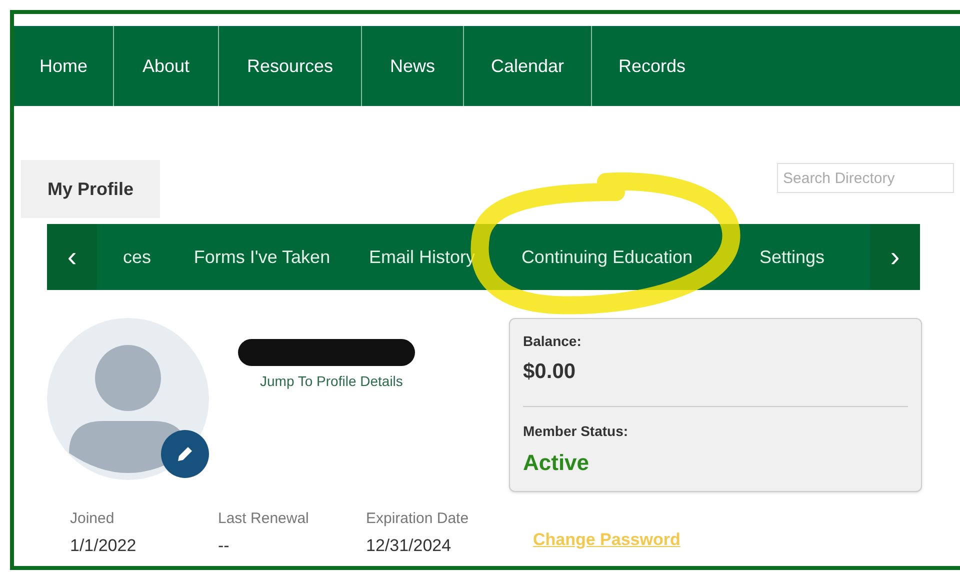  Describe the element at coordinates (528, 66) in the screenshot. I see `nav-link: Calendar` at that location.